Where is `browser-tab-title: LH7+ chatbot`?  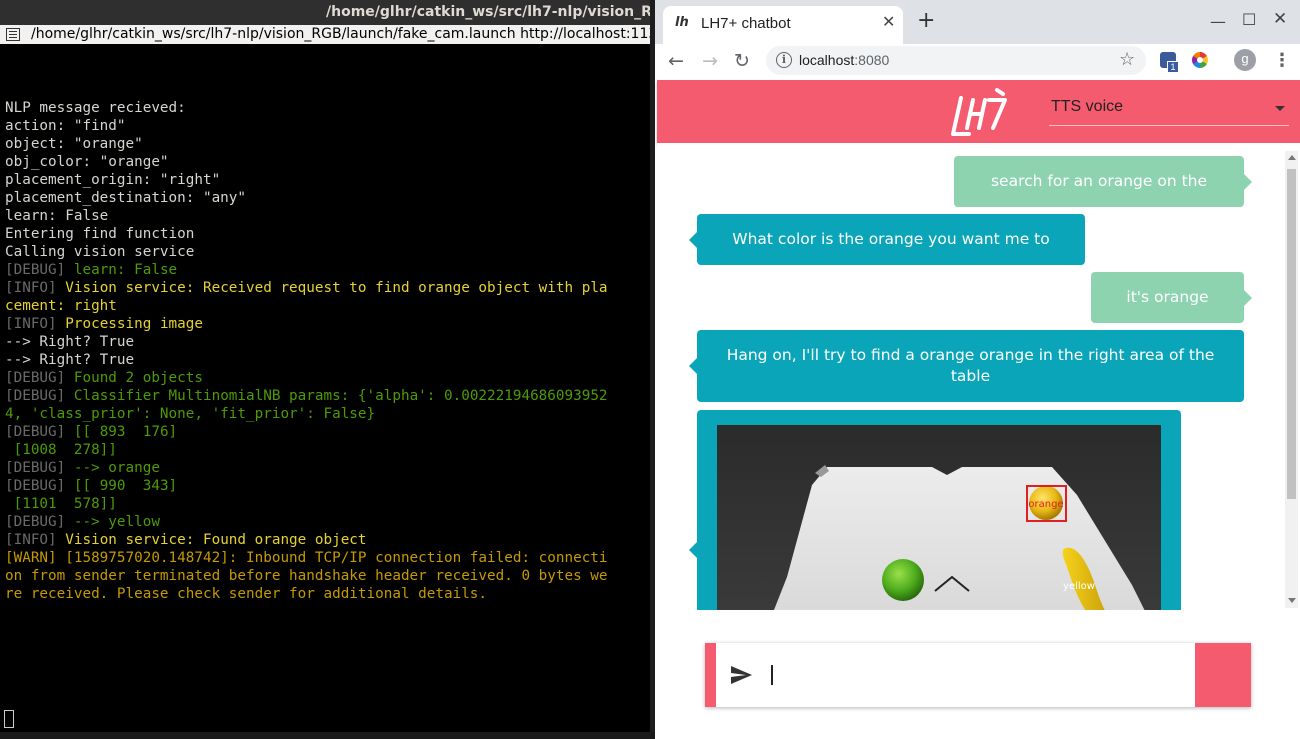 browser-tab-title: LH7+ chatbot is located at coordinates (746, 23).